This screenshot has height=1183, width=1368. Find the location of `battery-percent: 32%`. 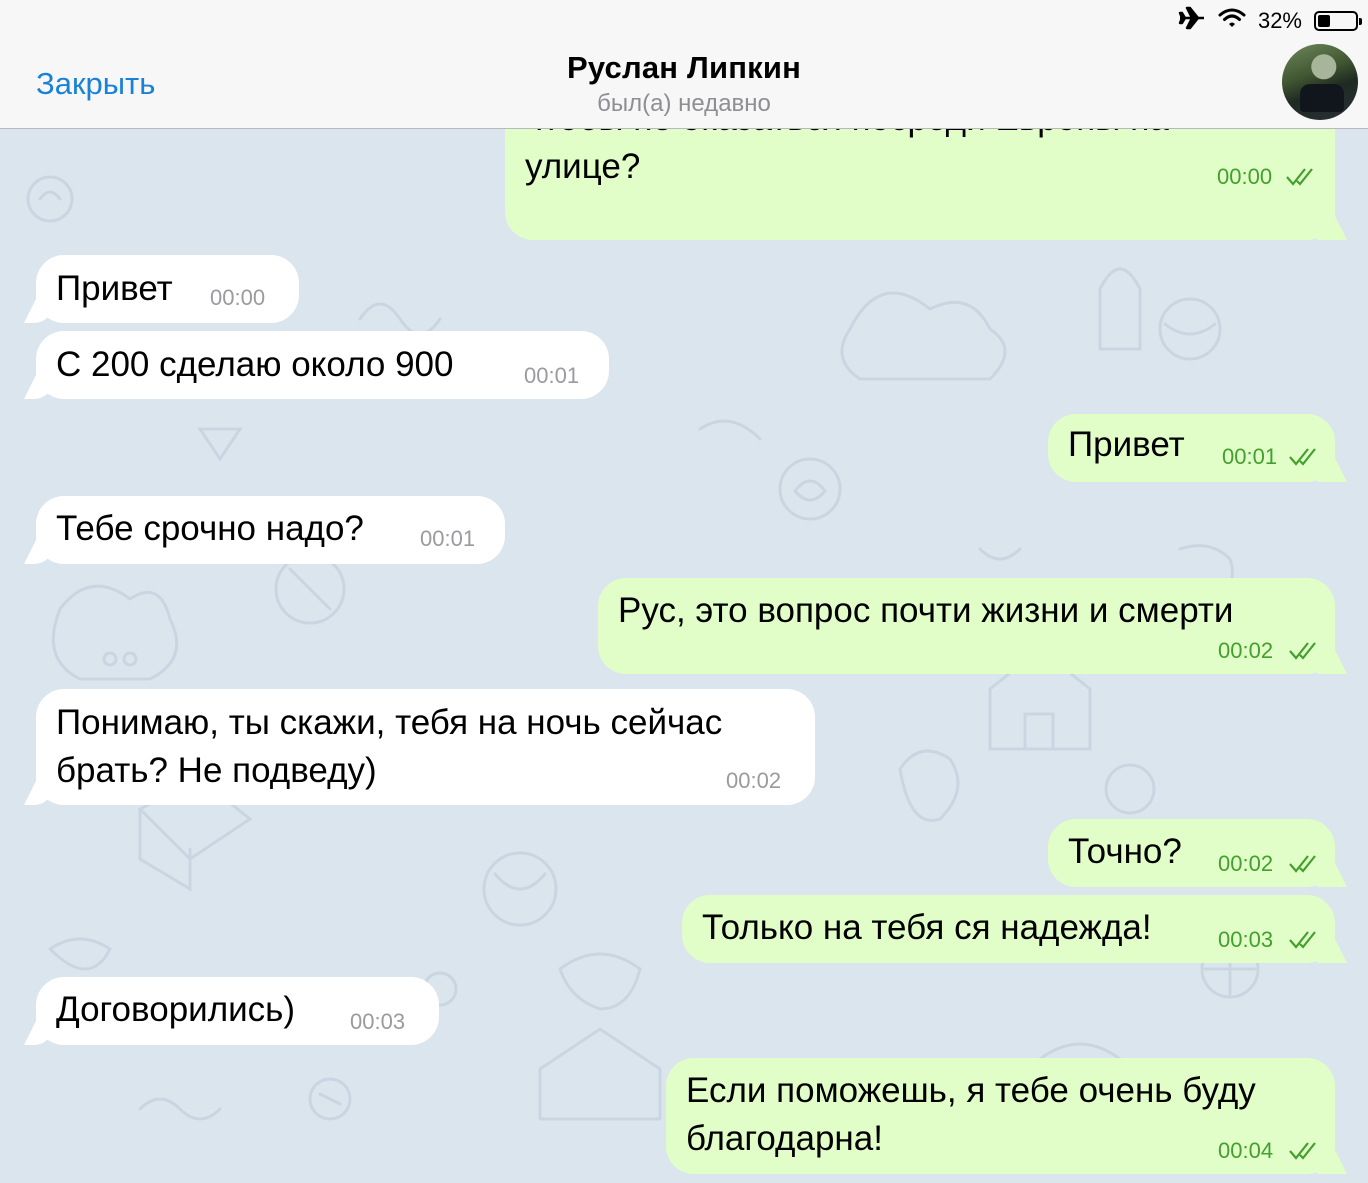

battery-percent: 32% is located at coordinates (1279, 20).